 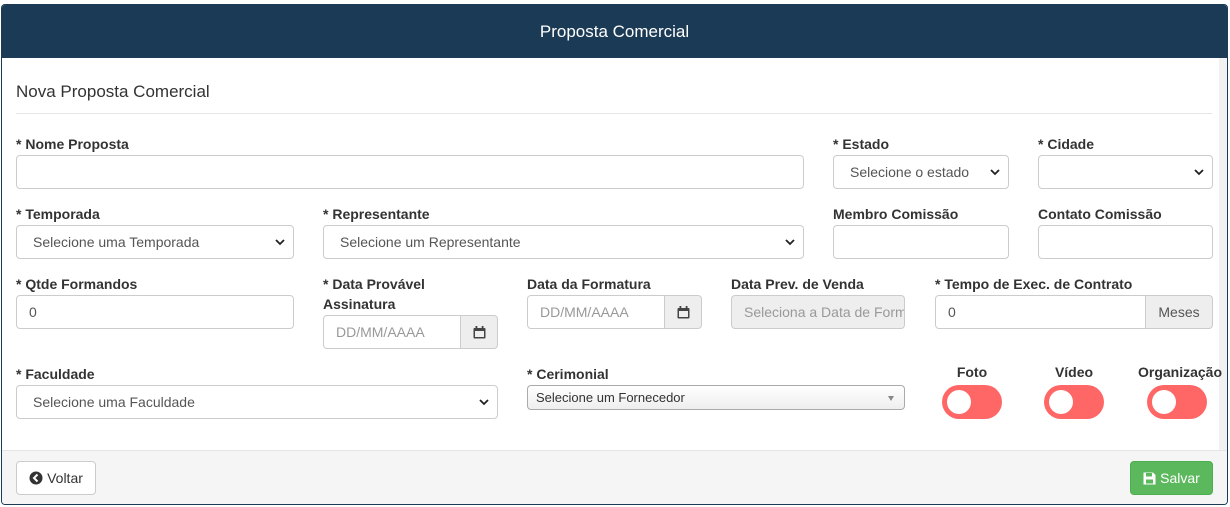 What do you see at coordinates (818, 312) in the screenshot?
I see `data-prev-venda-input: Seleciona a Data de Formatura` at bounding box center [818, 312].